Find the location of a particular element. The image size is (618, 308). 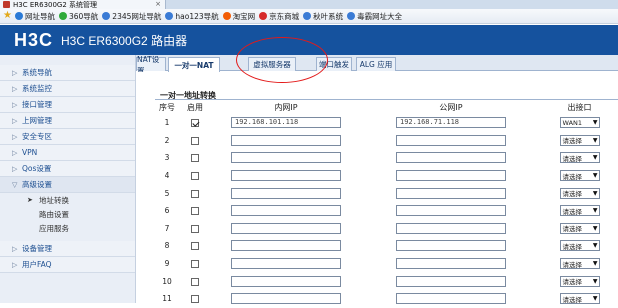

sidebar-item-internet-mgmt: ▷ 上网管理 is located at coordinates (67, 121).